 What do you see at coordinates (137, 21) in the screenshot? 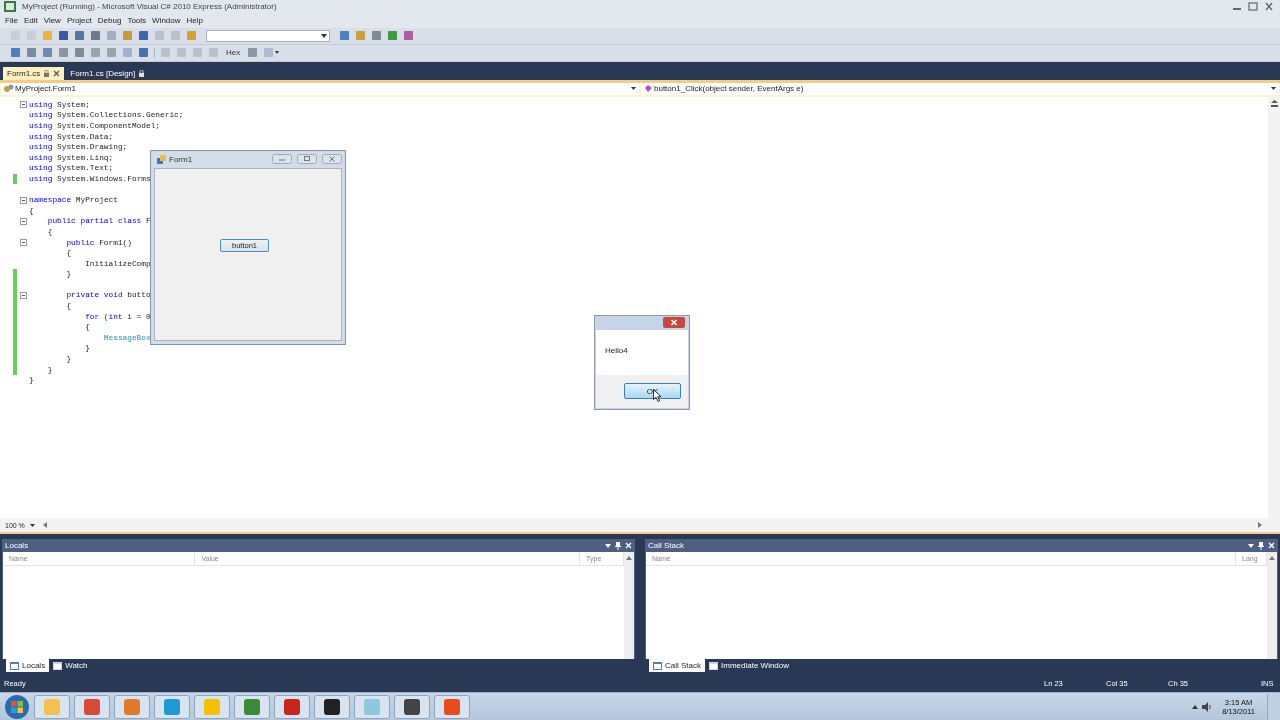
I see `menu-item: Tools` at bounding box center [137, 21].